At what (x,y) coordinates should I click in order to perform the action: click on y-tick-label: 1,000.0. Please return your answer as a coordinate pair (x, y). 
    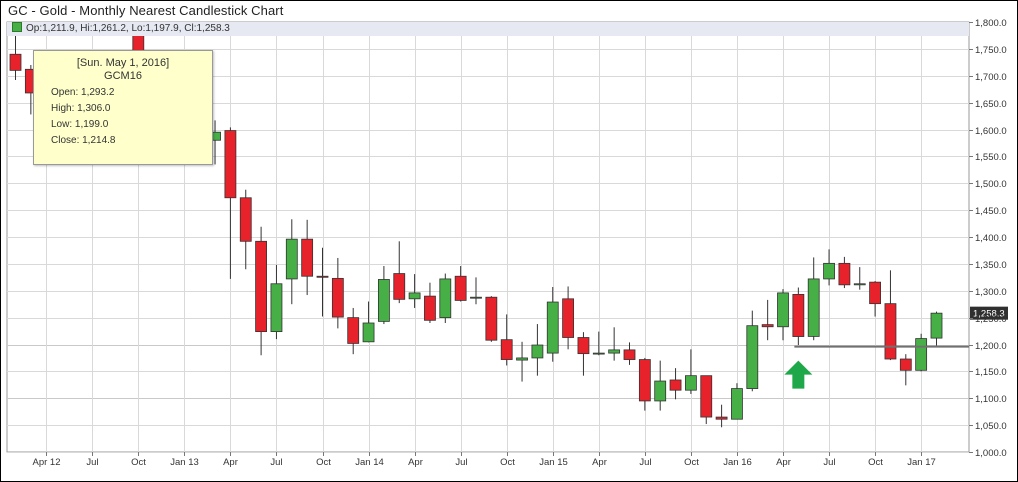
    Looking at the image, I should click on (991, 453).